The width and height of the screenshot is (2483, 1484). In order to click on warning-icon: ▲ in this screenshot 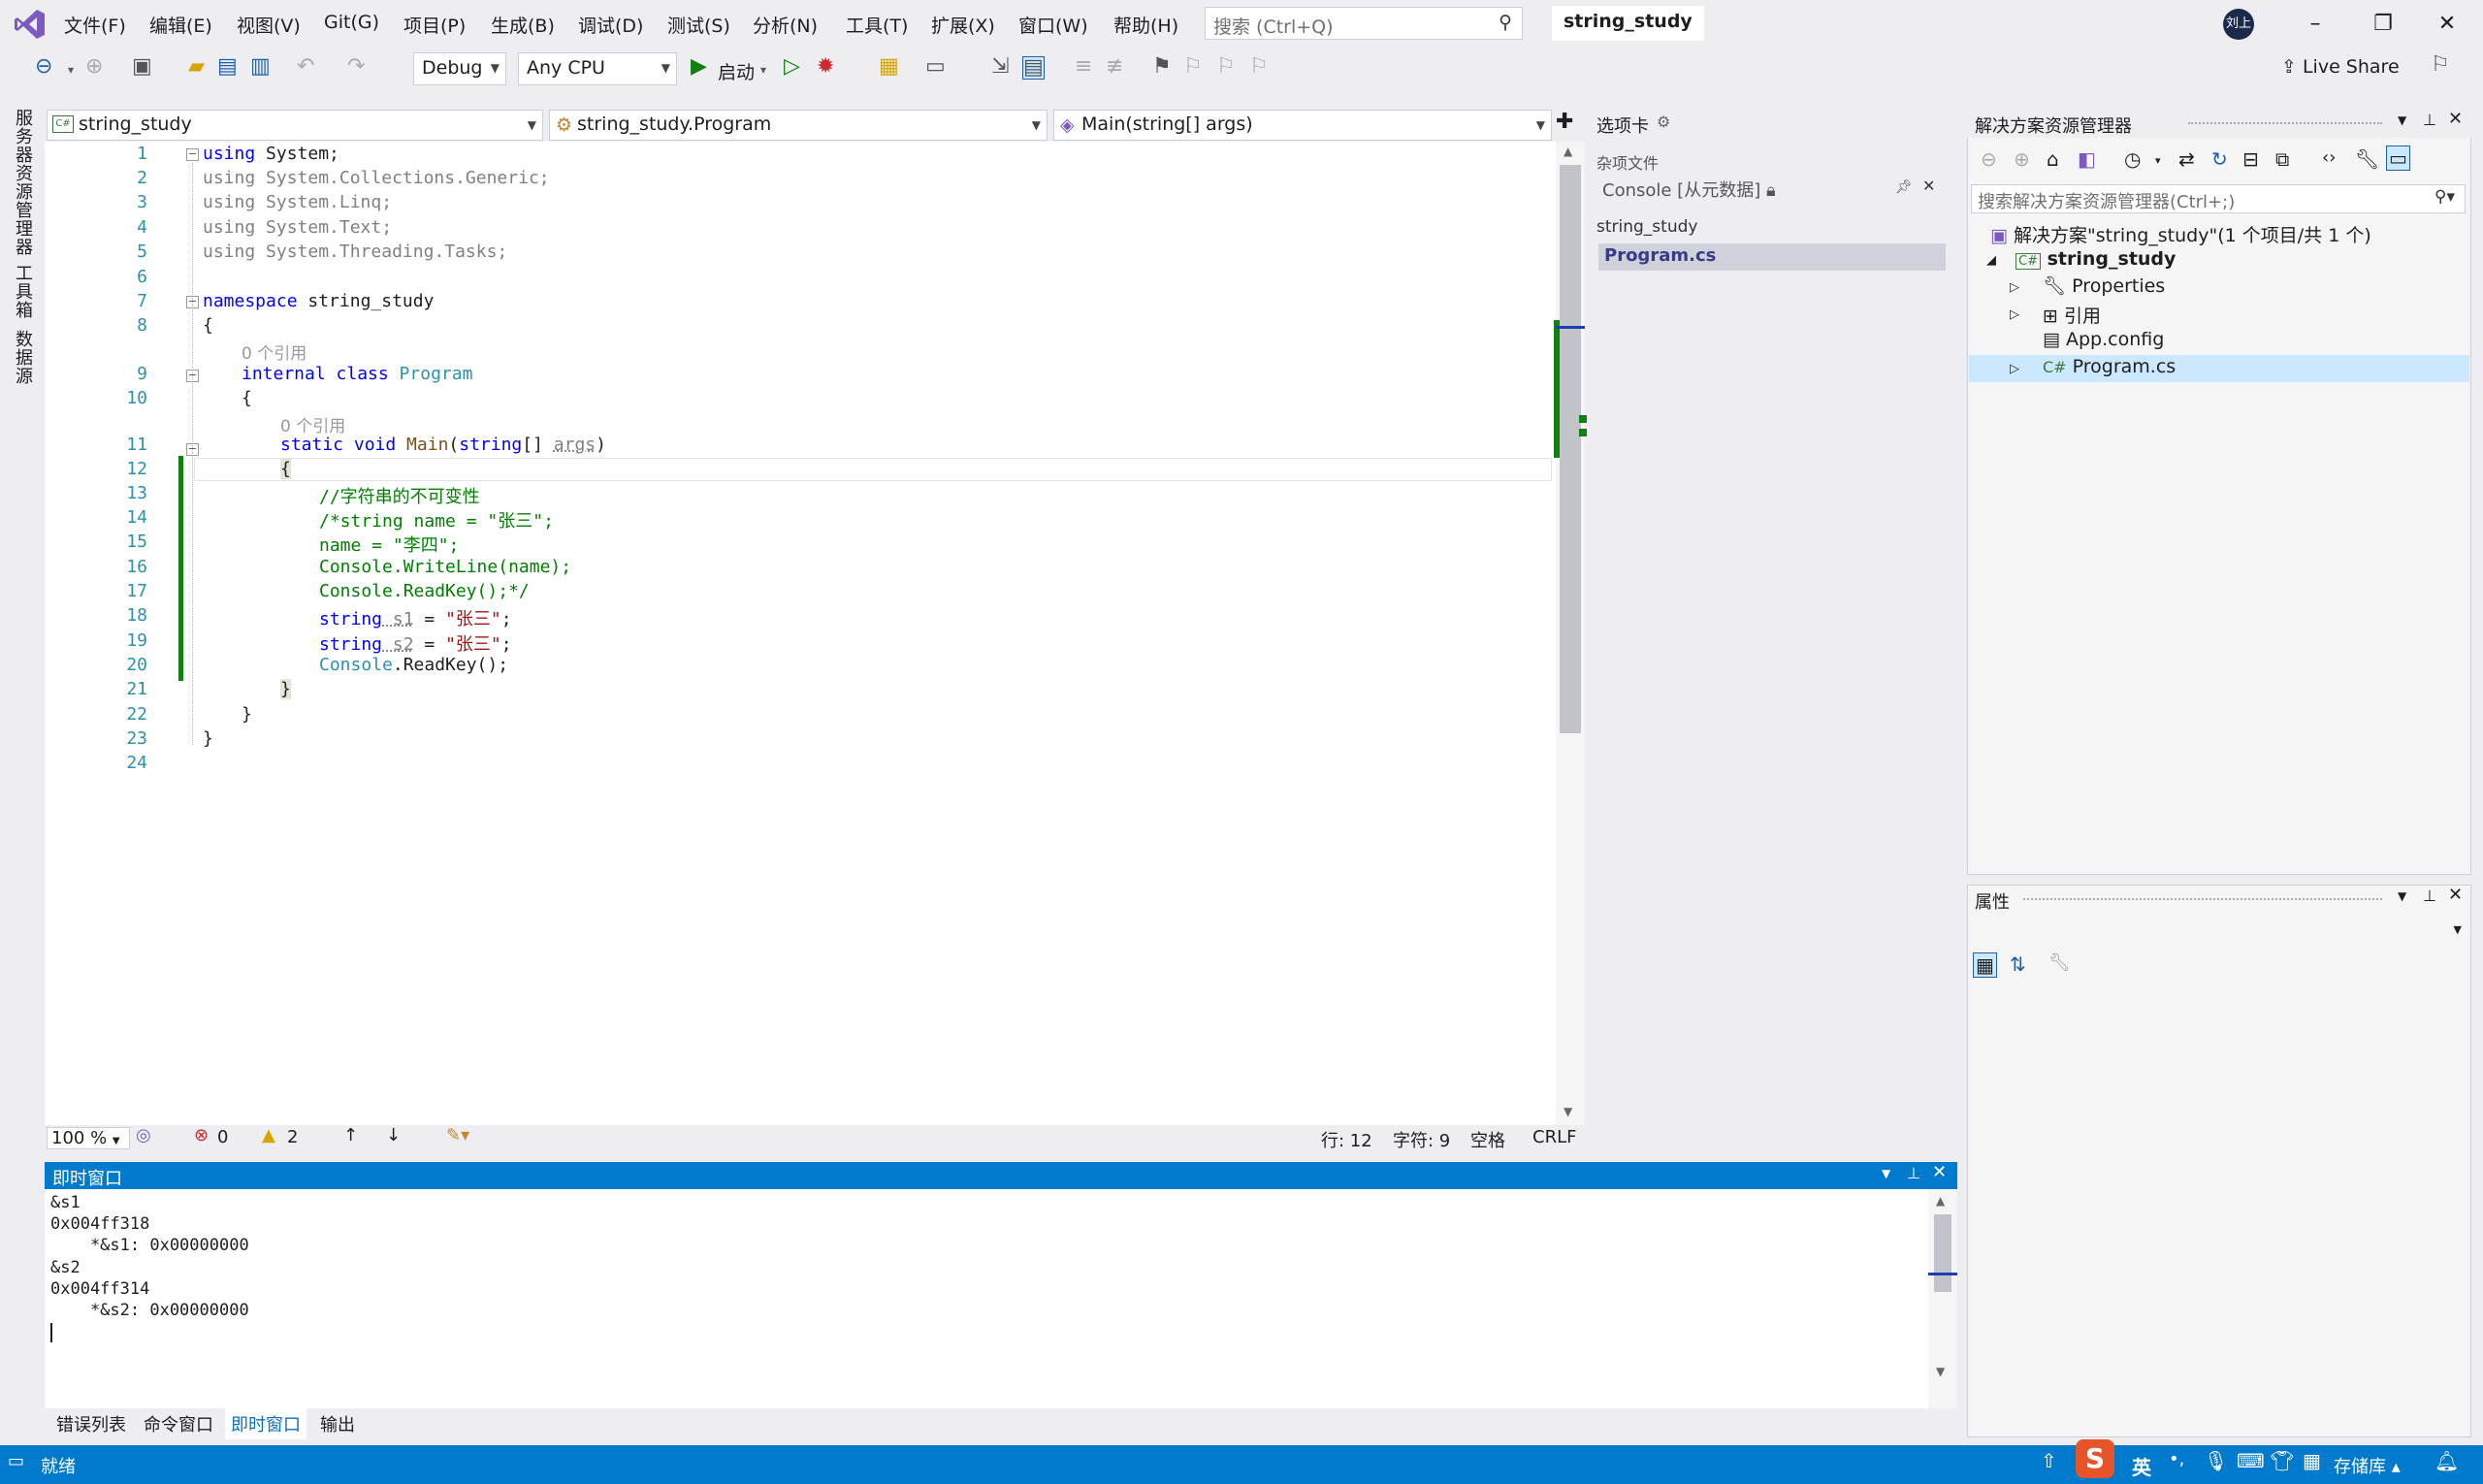, I will do `click(268, 1136)`.